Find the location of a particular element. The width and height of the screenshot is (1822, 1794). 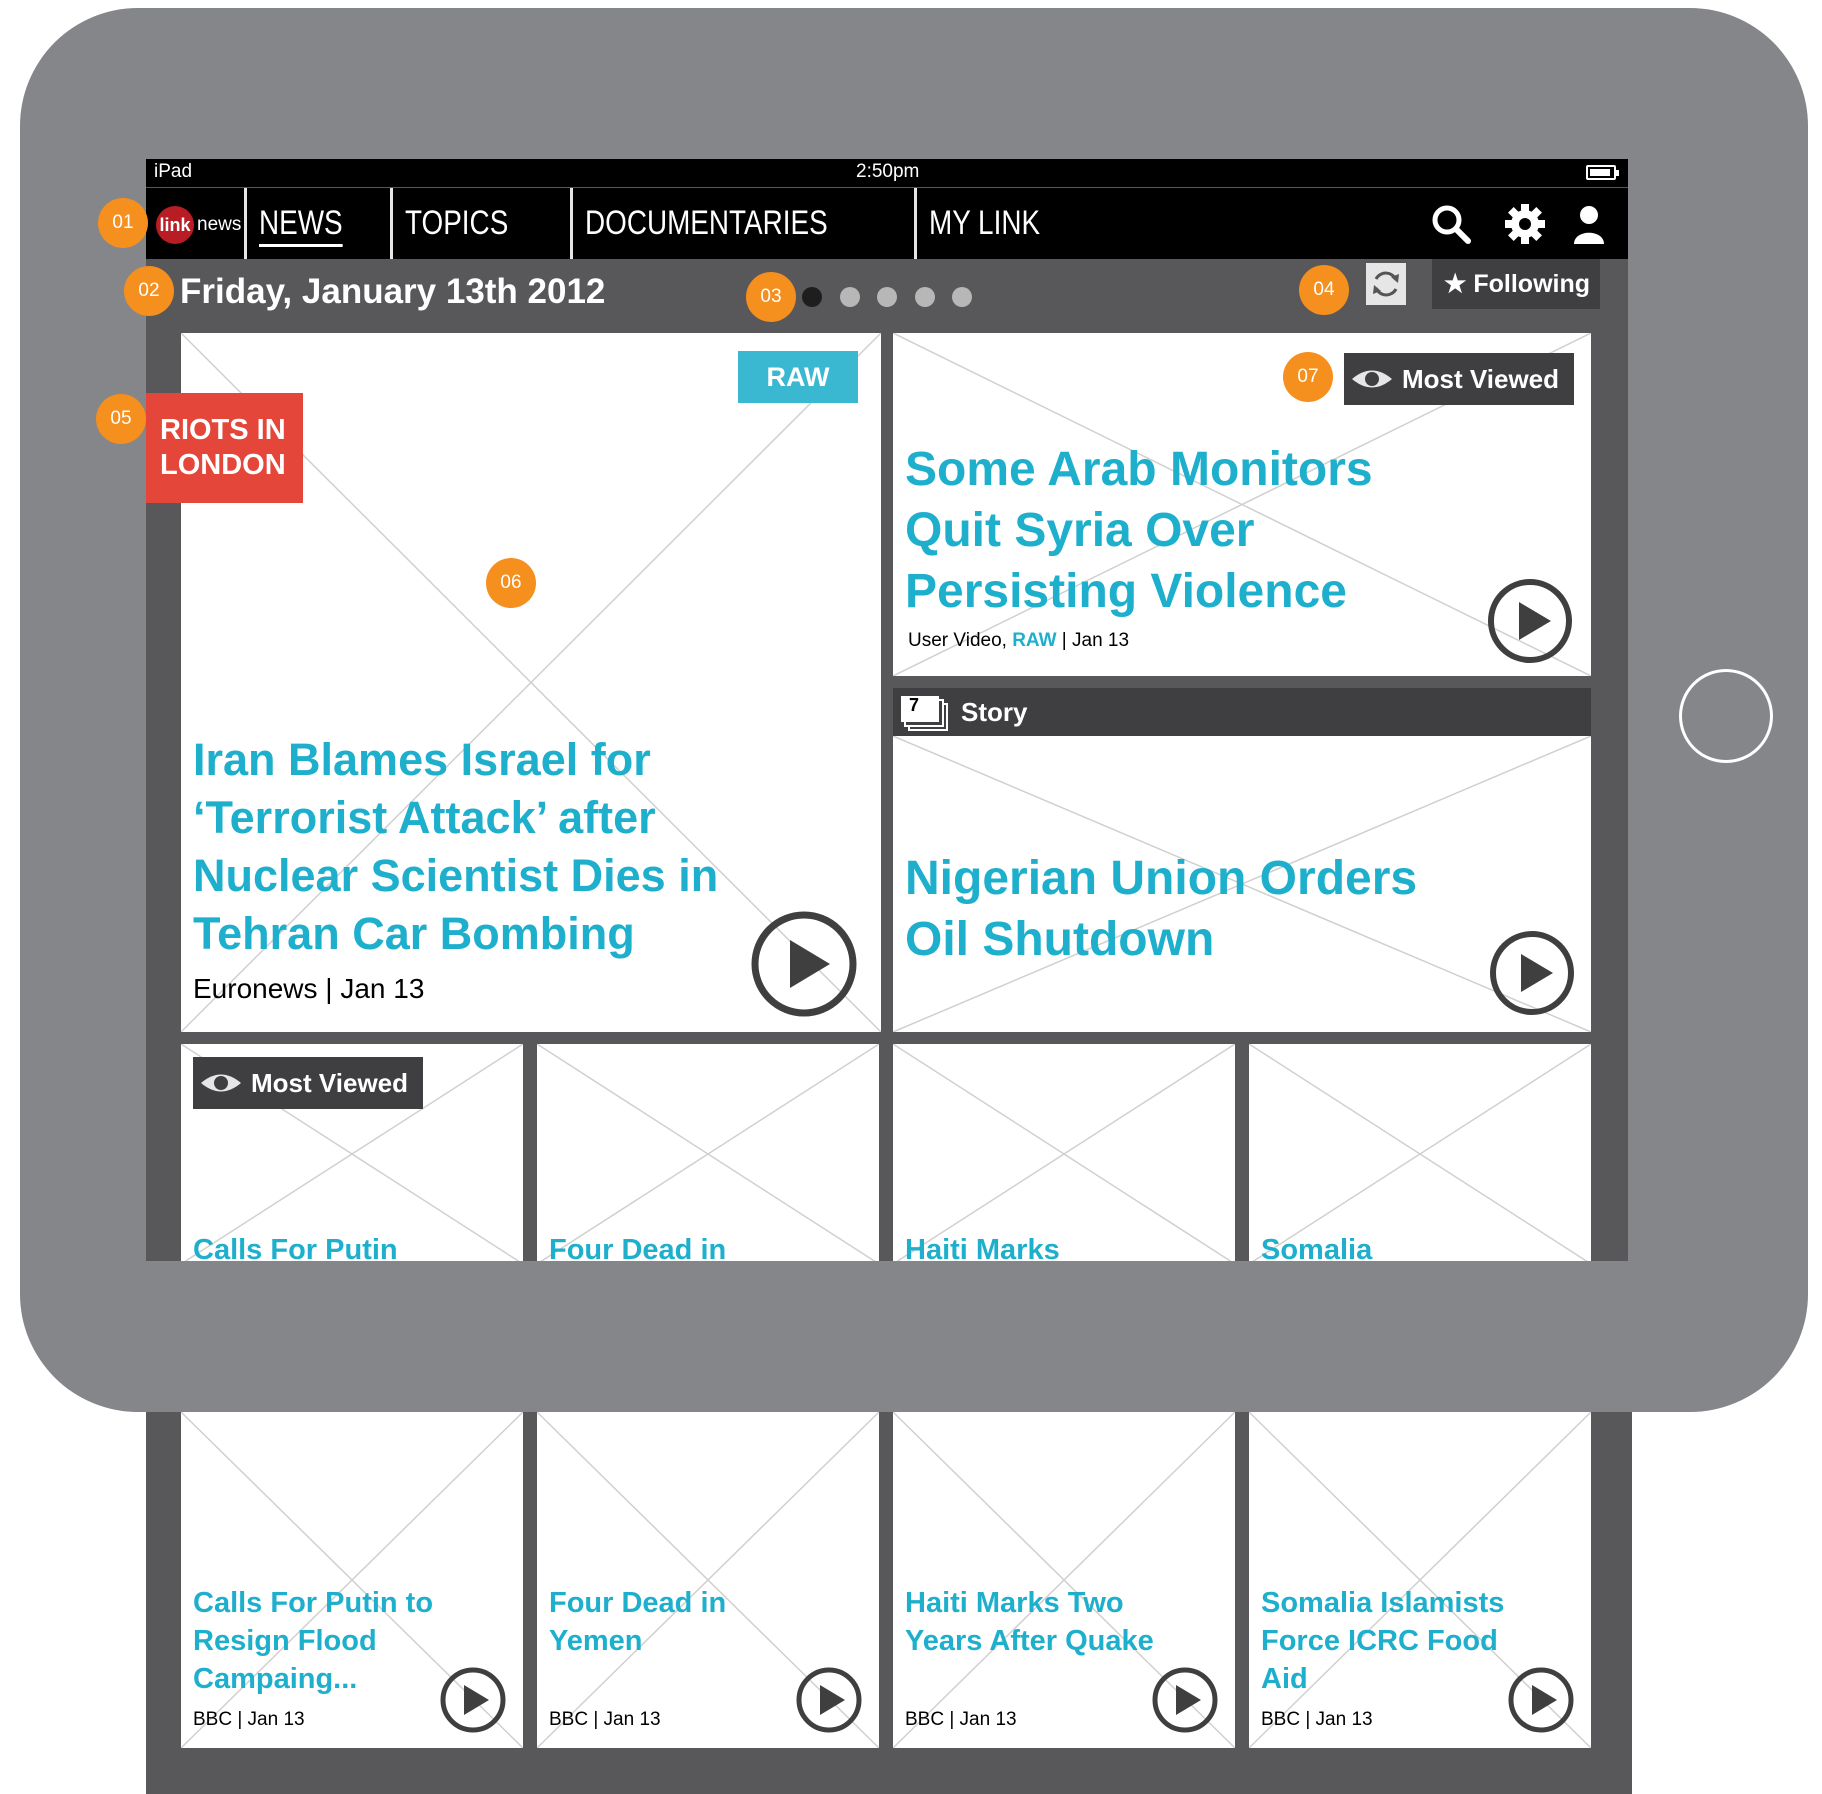

meta-date: | Jan 13 is located at coordinates (1093, 640).